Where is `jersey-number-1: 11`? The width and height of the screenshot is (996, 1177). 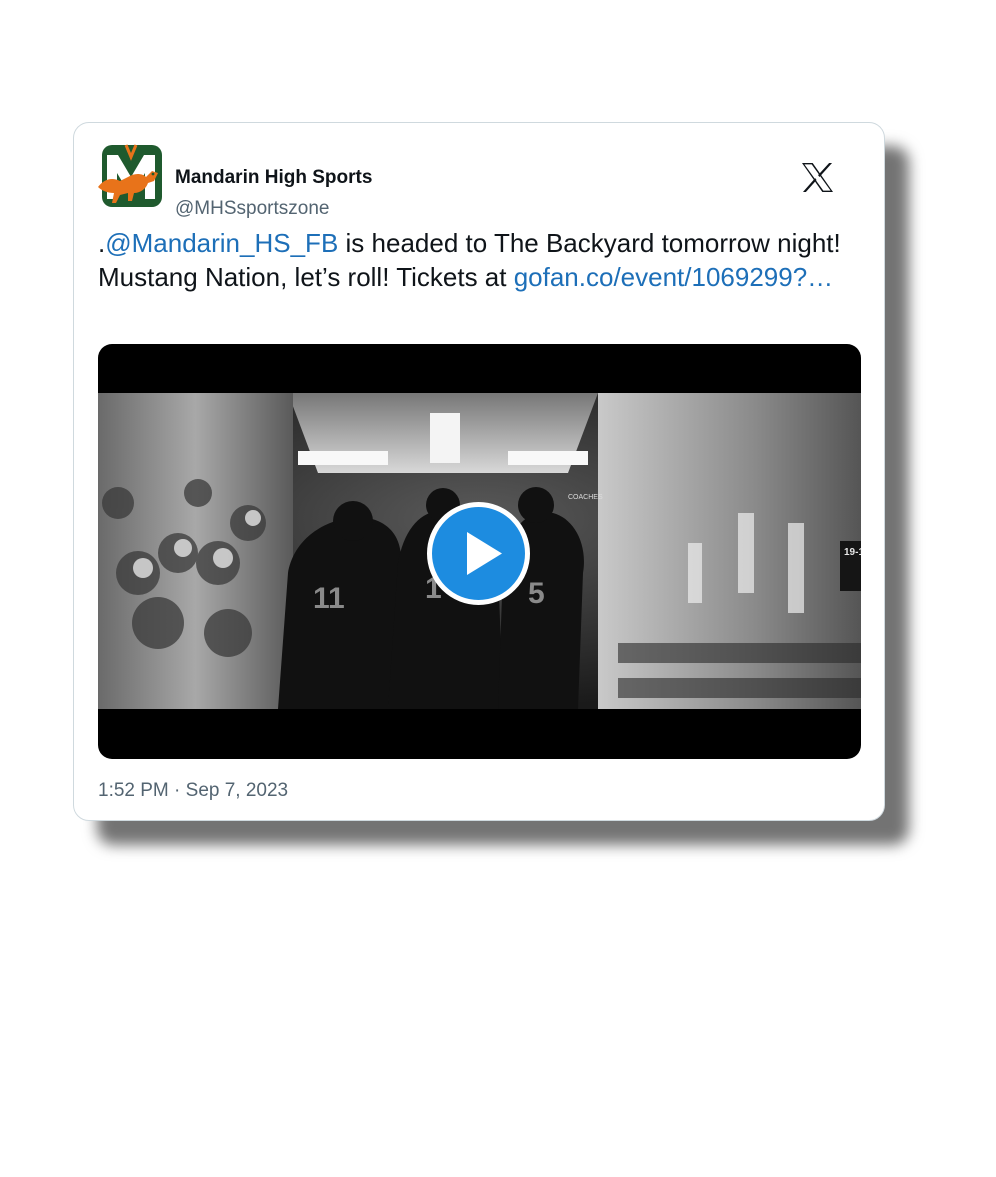 jersey-number-1: 11 is located at coordinates (329, 598).